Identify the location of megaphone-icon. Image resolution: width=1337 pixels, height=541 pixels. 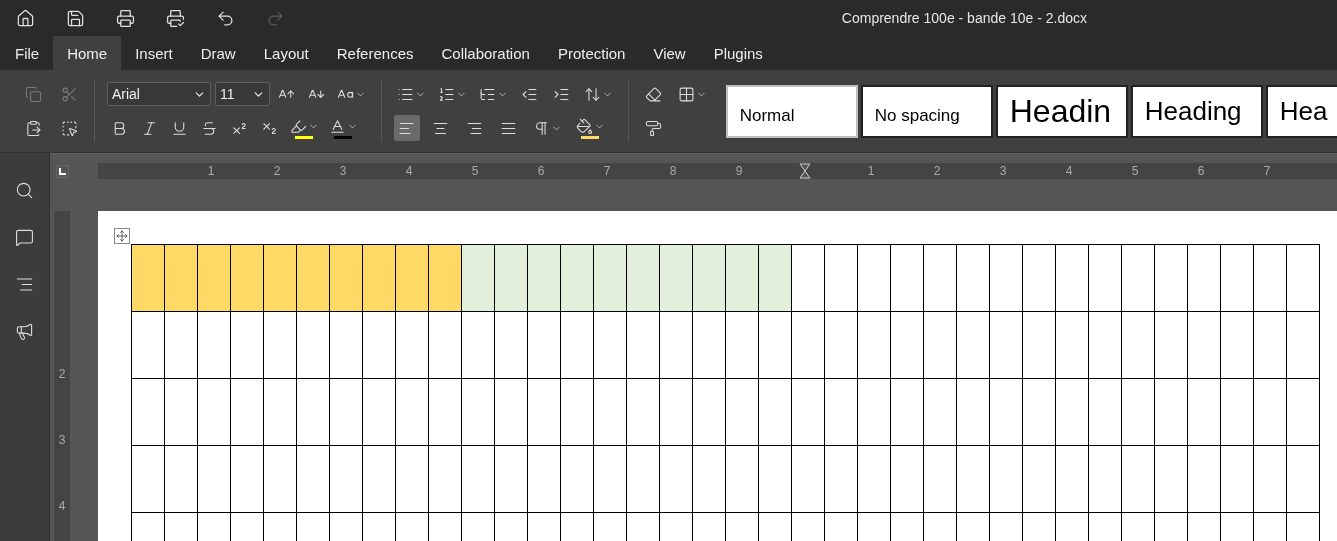
(24, 331).